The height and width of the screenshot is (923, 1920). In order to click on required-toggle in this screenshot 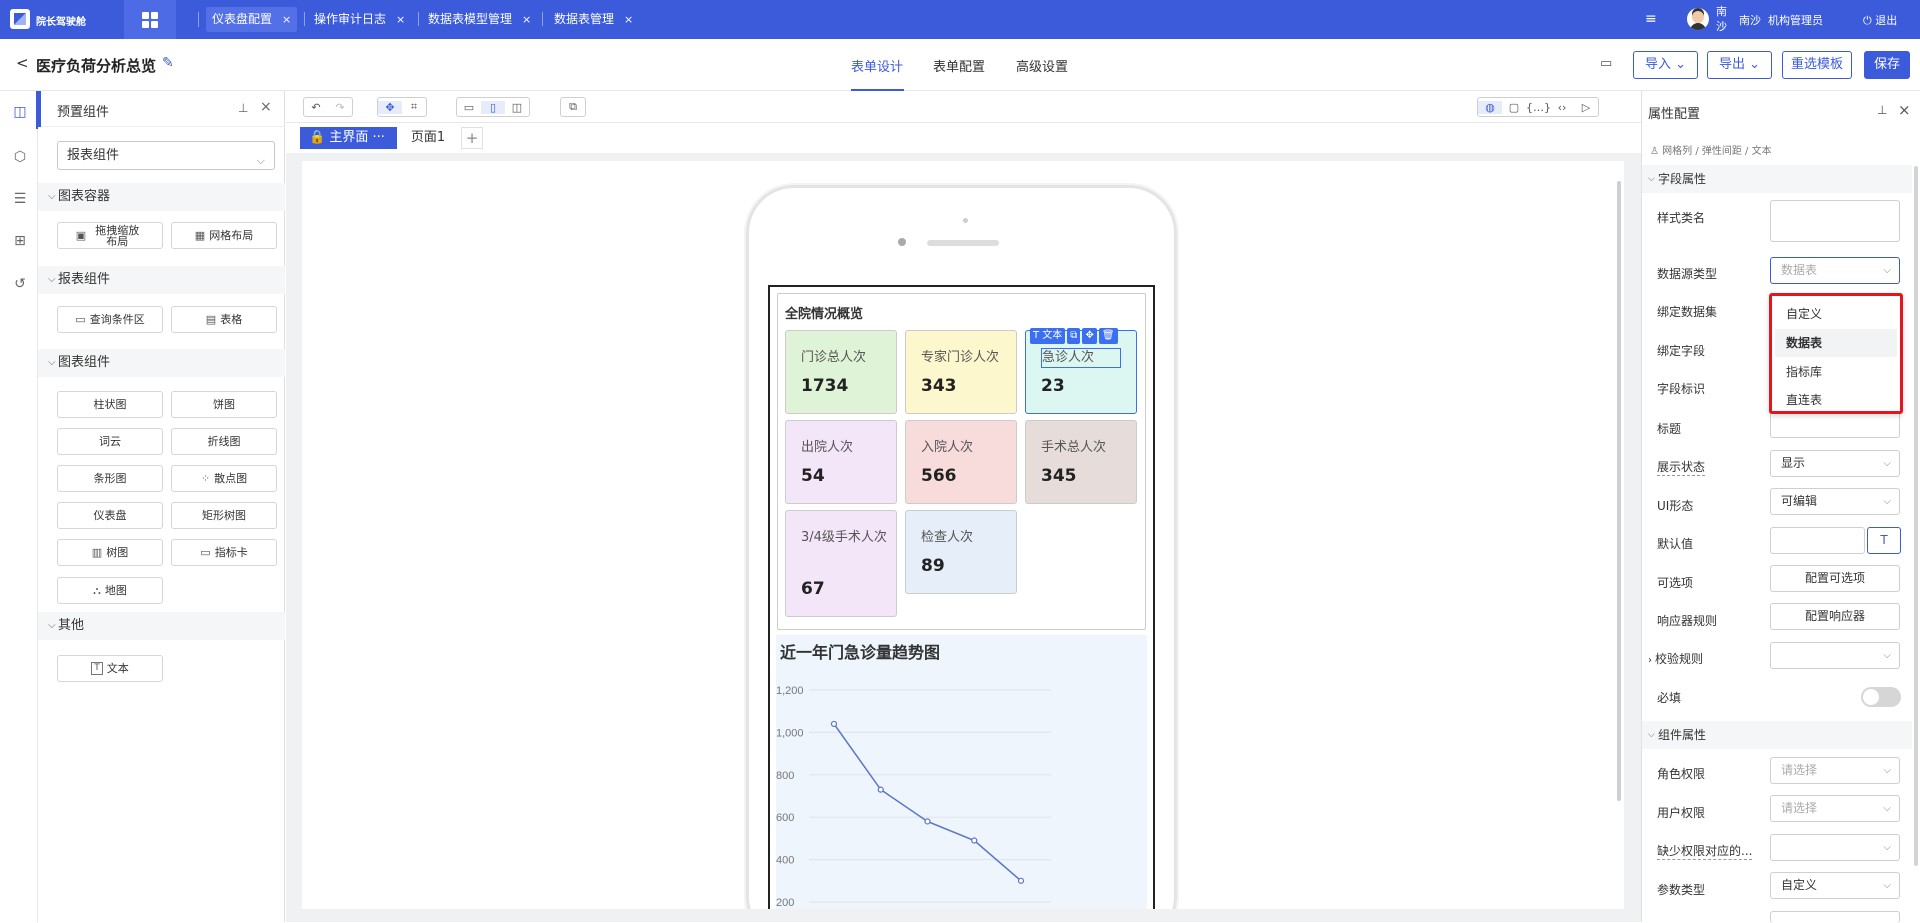, I will do `click(1881, 697)`.